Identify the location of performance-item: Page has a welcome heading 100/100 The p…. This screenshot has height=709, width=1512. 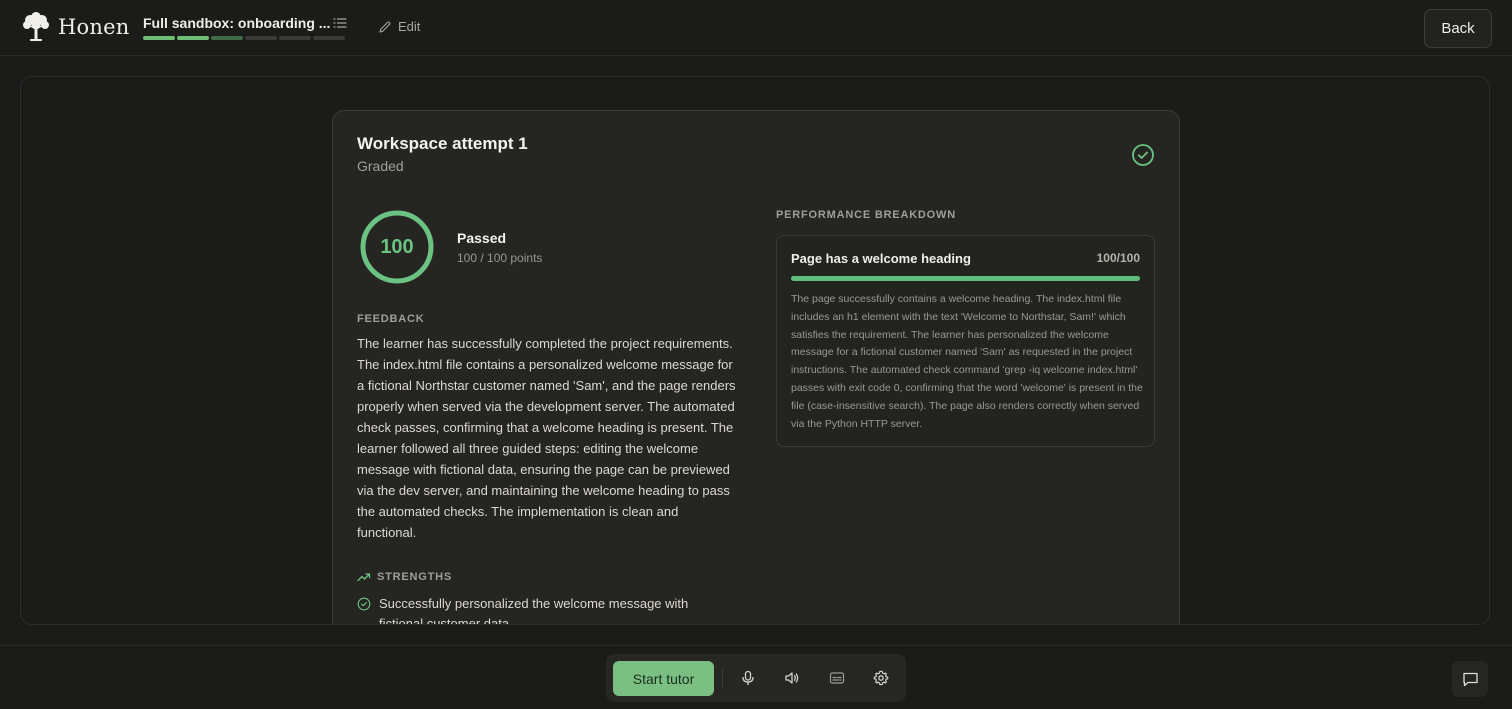
(965, 341).